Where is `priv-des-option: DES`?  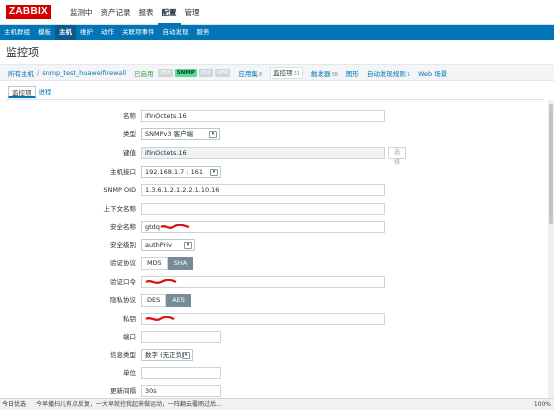
priv-des-option: DES is located at coordinates (154, 300).